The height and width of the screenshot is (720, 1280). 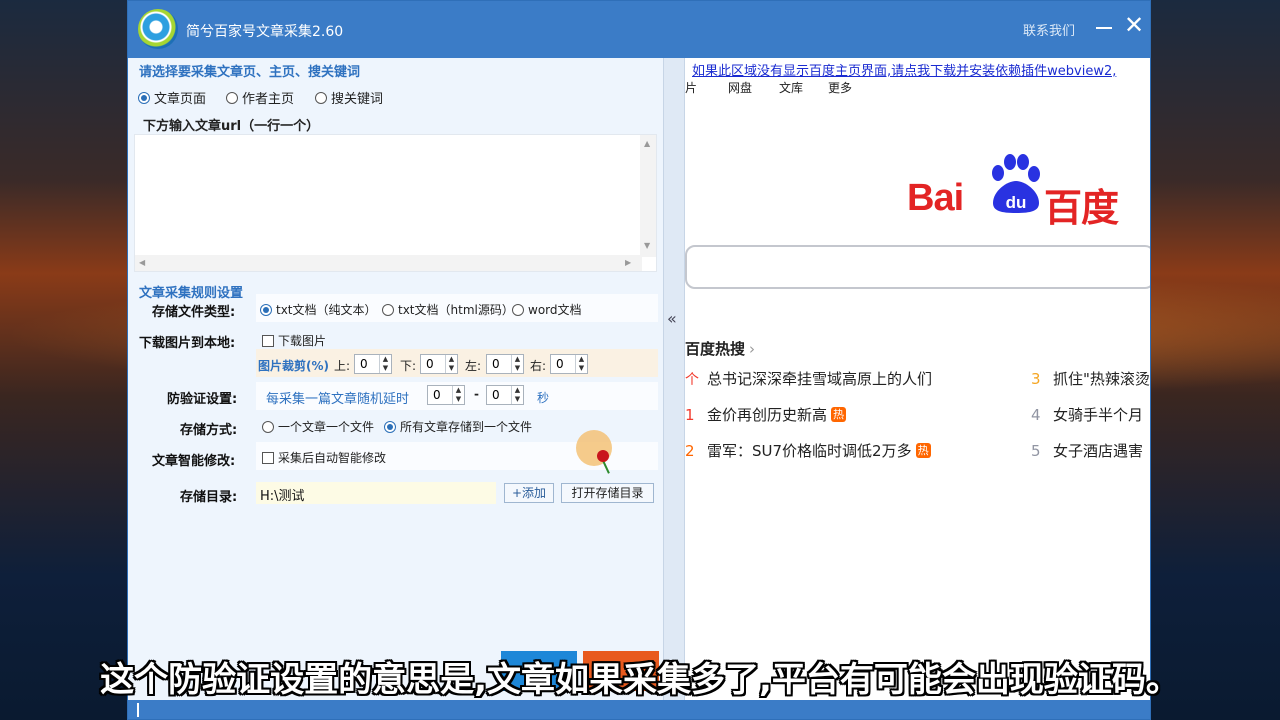 I want to click on crop-right-label: 右:, so click(x=538, y=366).